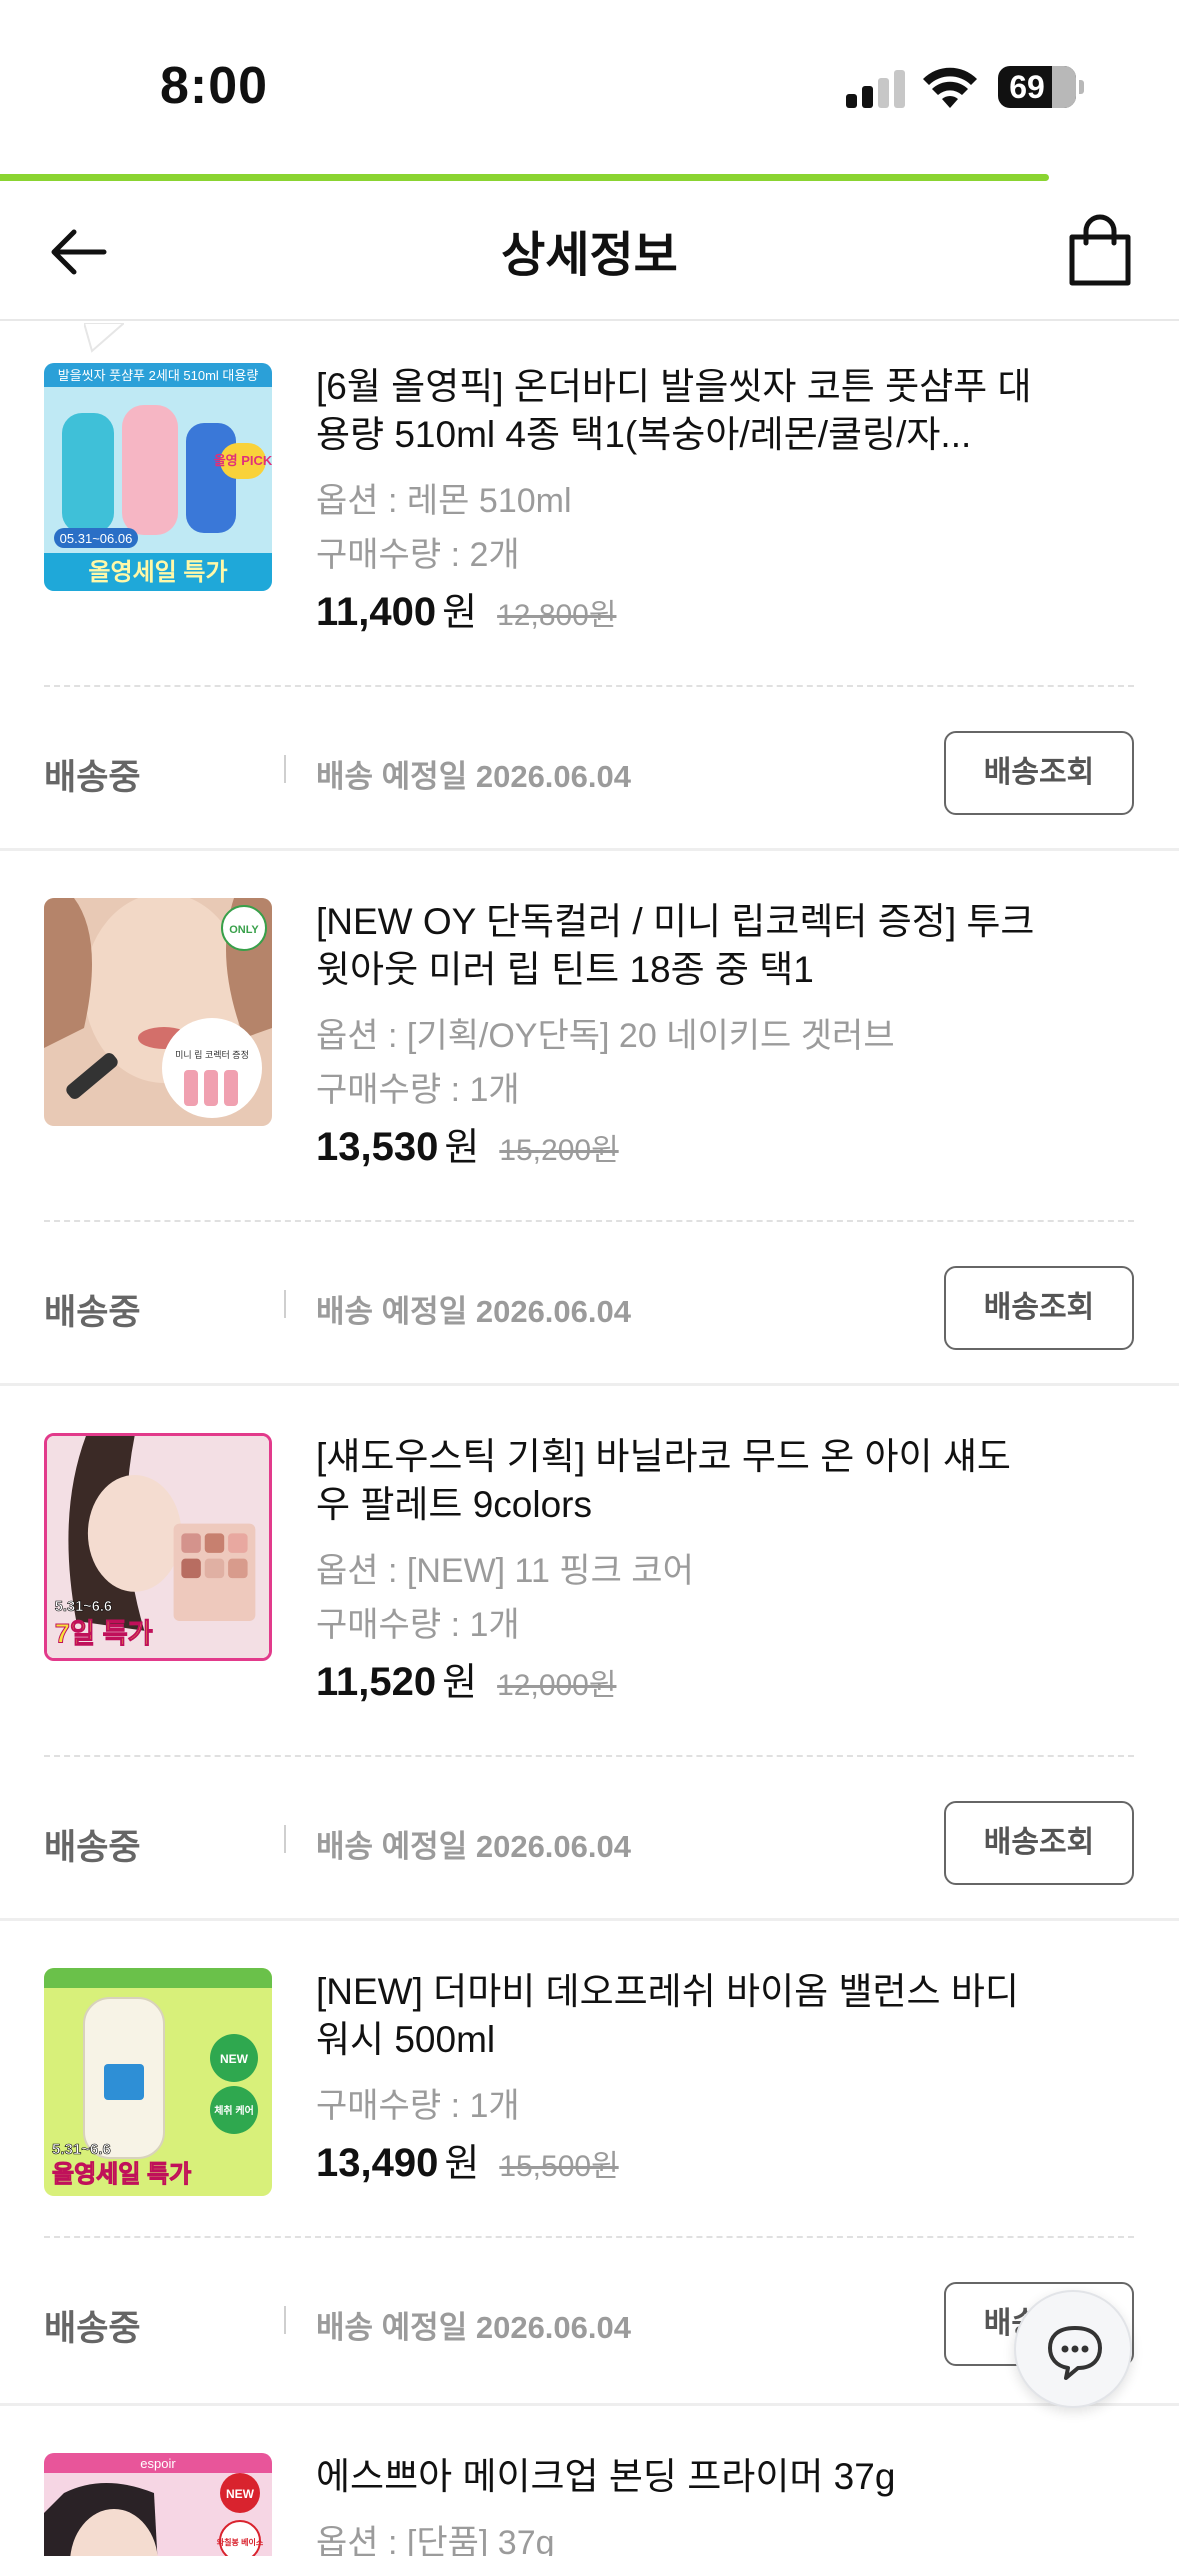 Image resolution: width=1179 pixels, height=2556 pixels. Describe the element at coordinates (96, 538) in the screenshot. I see `svg-text: 05.31~06.06` at that location.